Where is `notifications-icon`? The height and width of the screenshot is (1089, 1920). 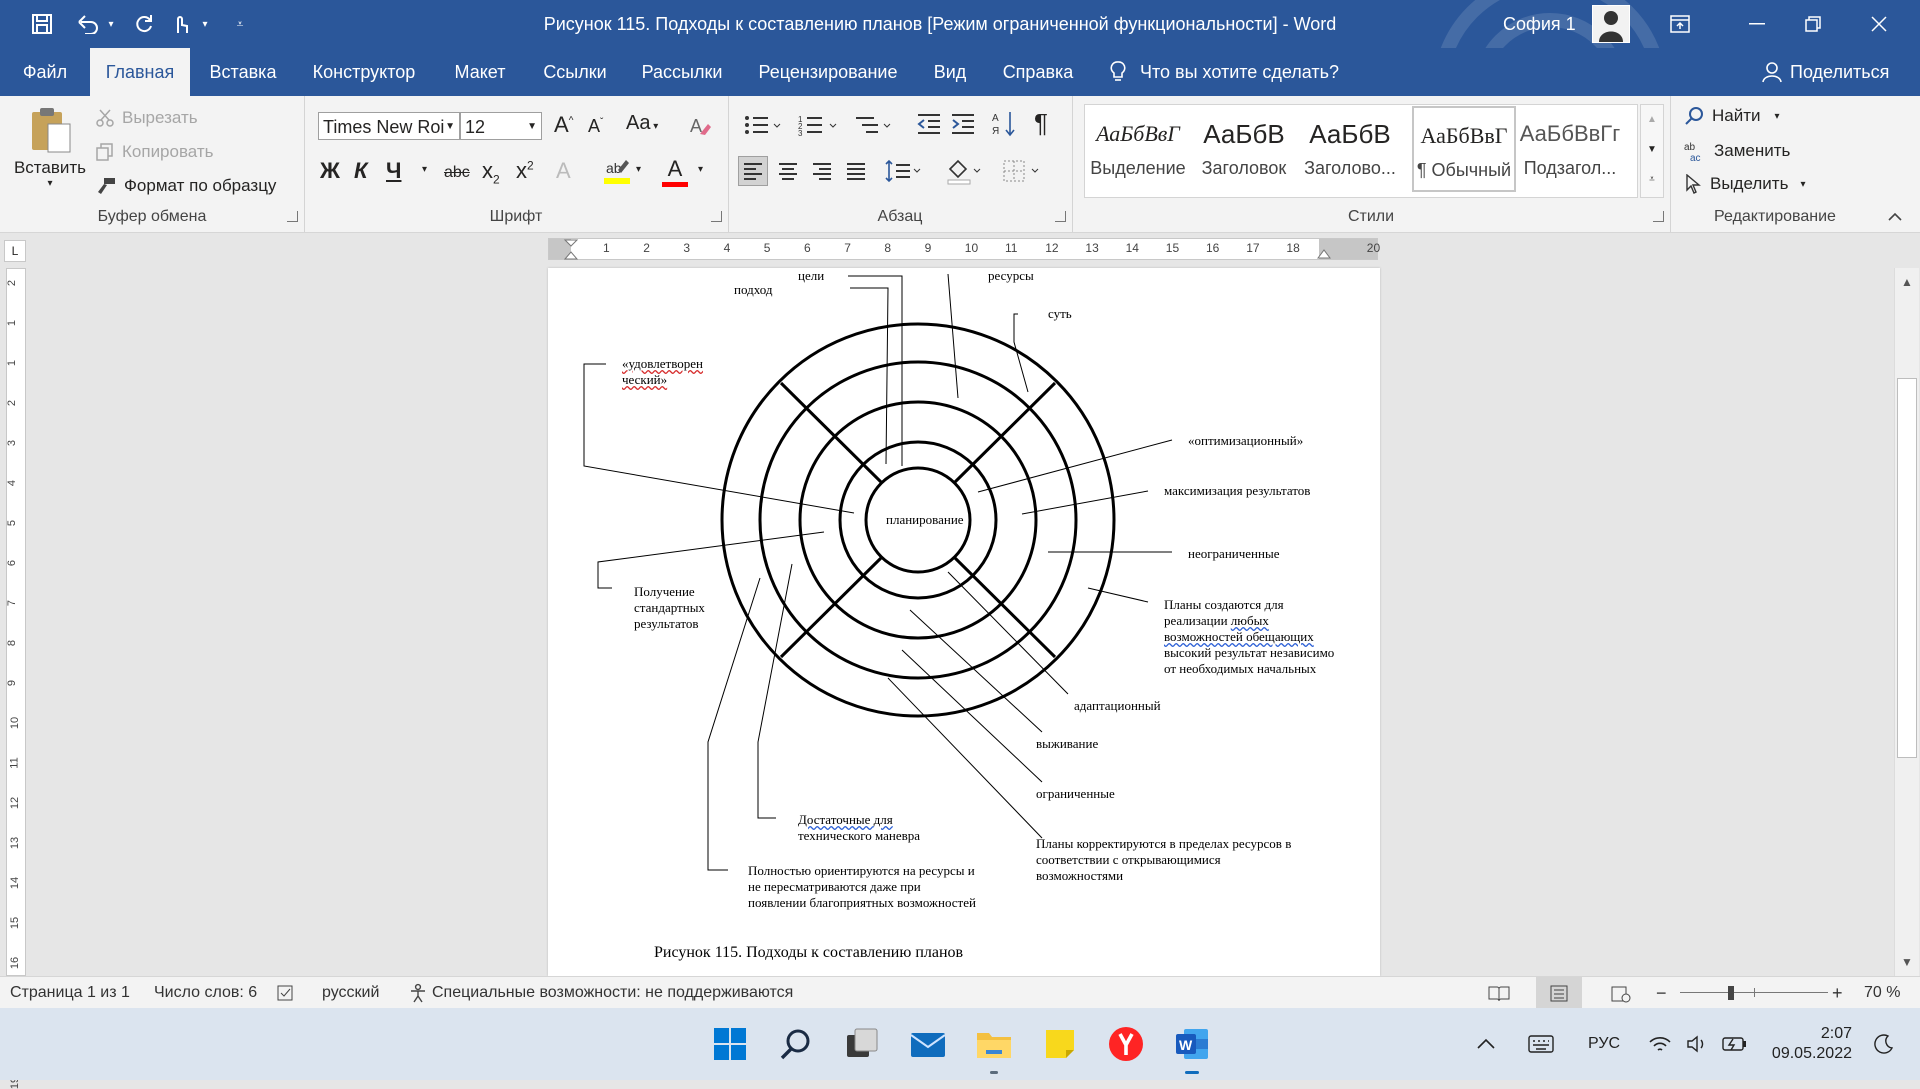 notifications-icon is located at coordinates (1884, 1044).